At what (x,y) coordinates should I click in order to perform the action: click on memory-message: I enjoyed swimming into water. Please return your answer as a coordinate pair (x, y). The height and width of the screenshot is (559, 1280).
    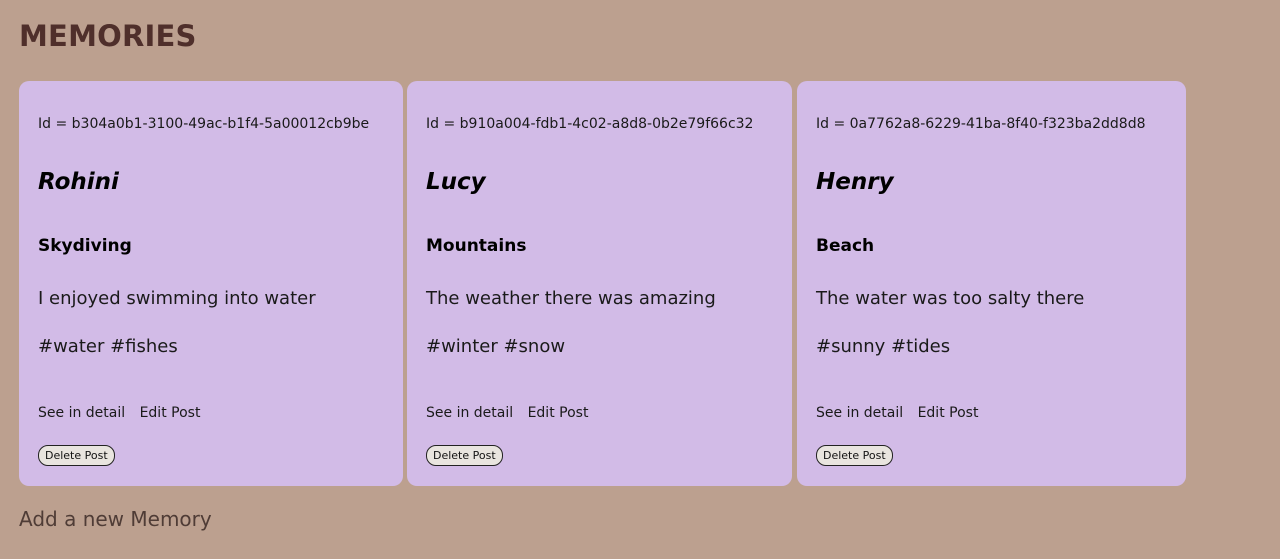
    Looking at the image, I should click on (177, 298).